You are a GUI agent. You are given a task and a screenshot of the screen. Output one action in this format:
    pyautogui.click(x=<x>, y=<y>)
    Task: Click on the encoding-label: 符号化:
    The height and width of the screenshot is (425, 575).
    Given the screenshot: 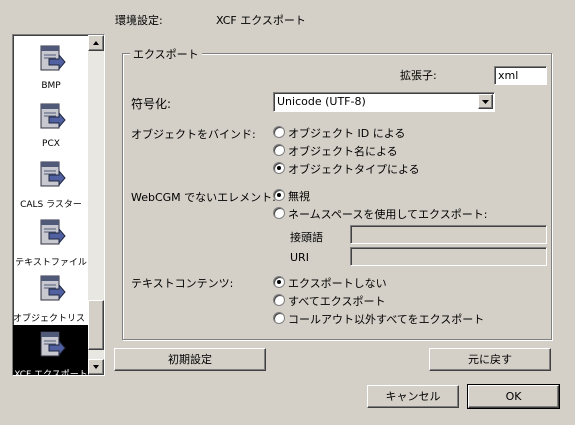 What is the action you would take?
    pyautogui.click(x=151, y=104)
    